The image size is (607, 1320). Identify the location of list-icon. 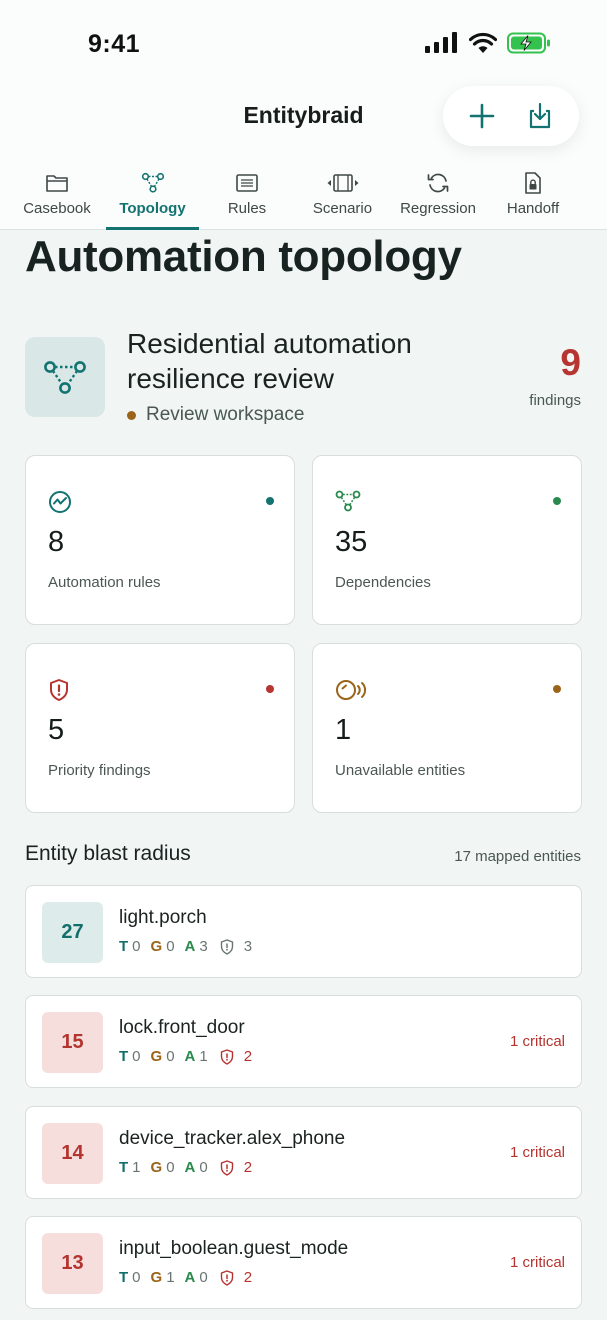
(247, 183).